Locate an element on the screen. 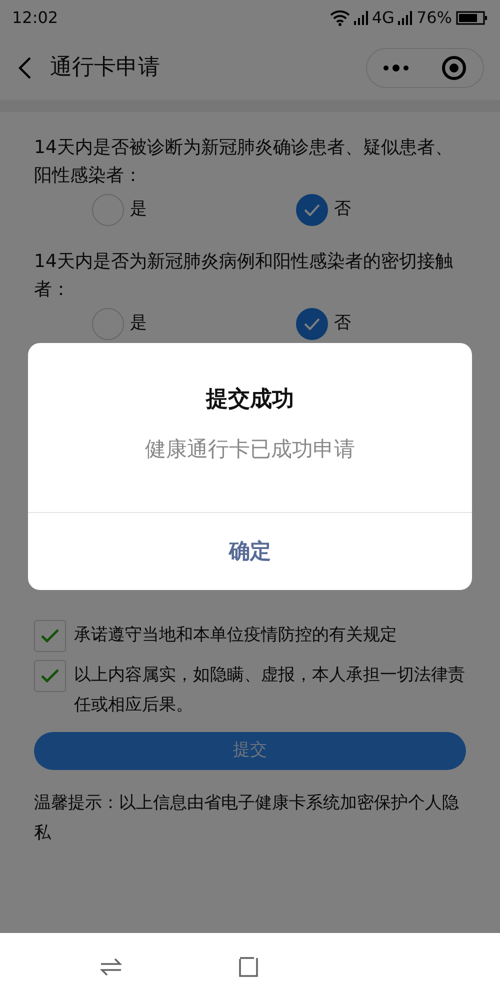 The height and width of the screenshot is (1000, 500). status-time: 12:02 is located at coordinates (35, 17).